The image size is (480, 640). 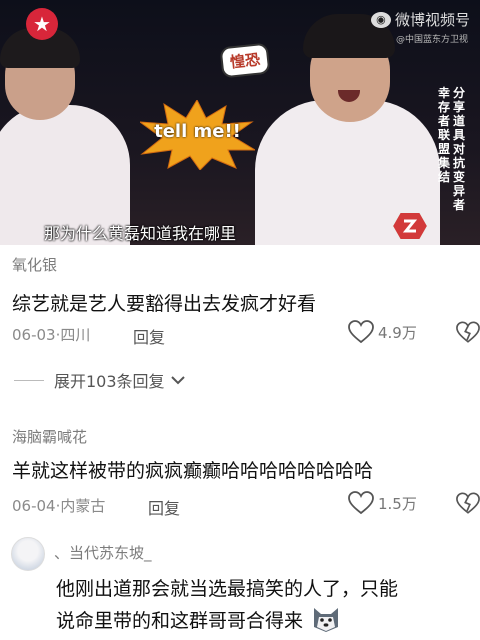 What do you see at coordinates (245, 60) in the screenshot?
I see `fear-sticker: 惶恐` at bounding box center [245, 60].